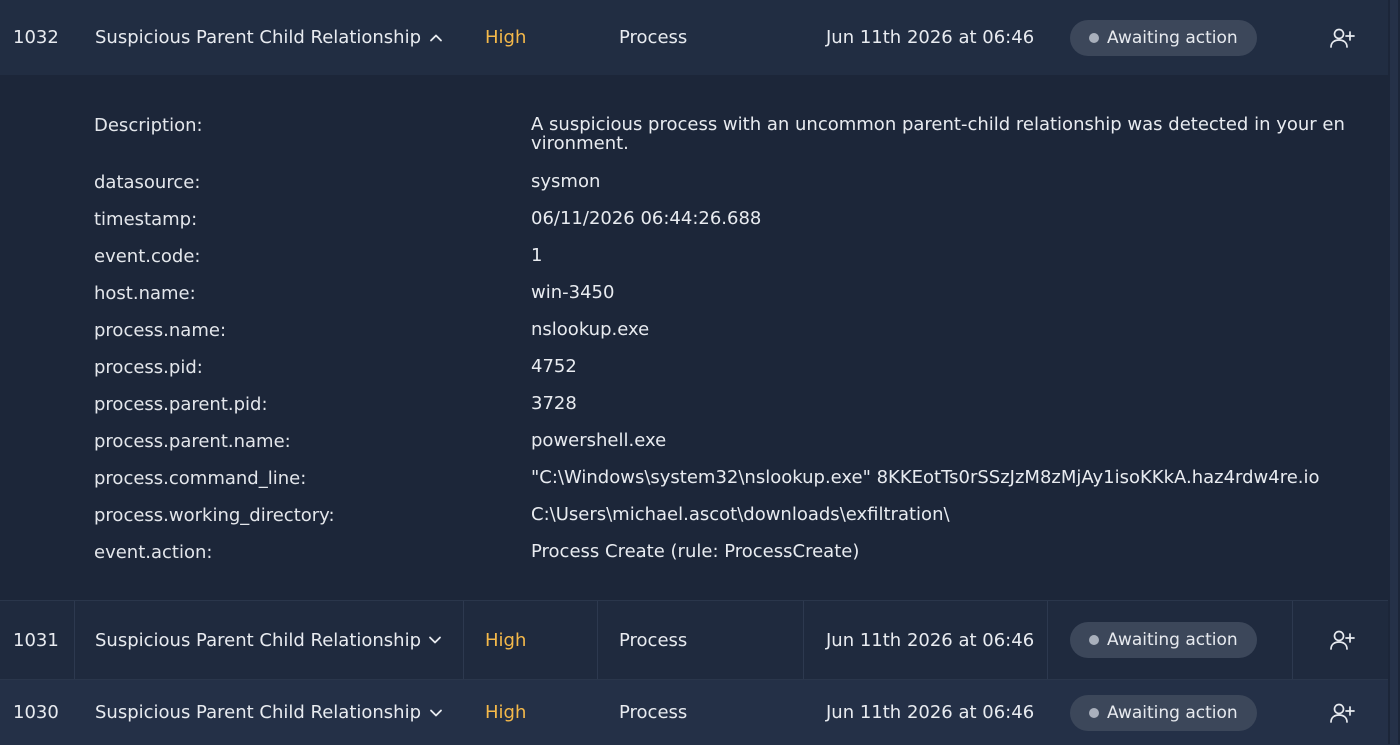  I want to click on detail-key: host.name:, so click(145, 293).